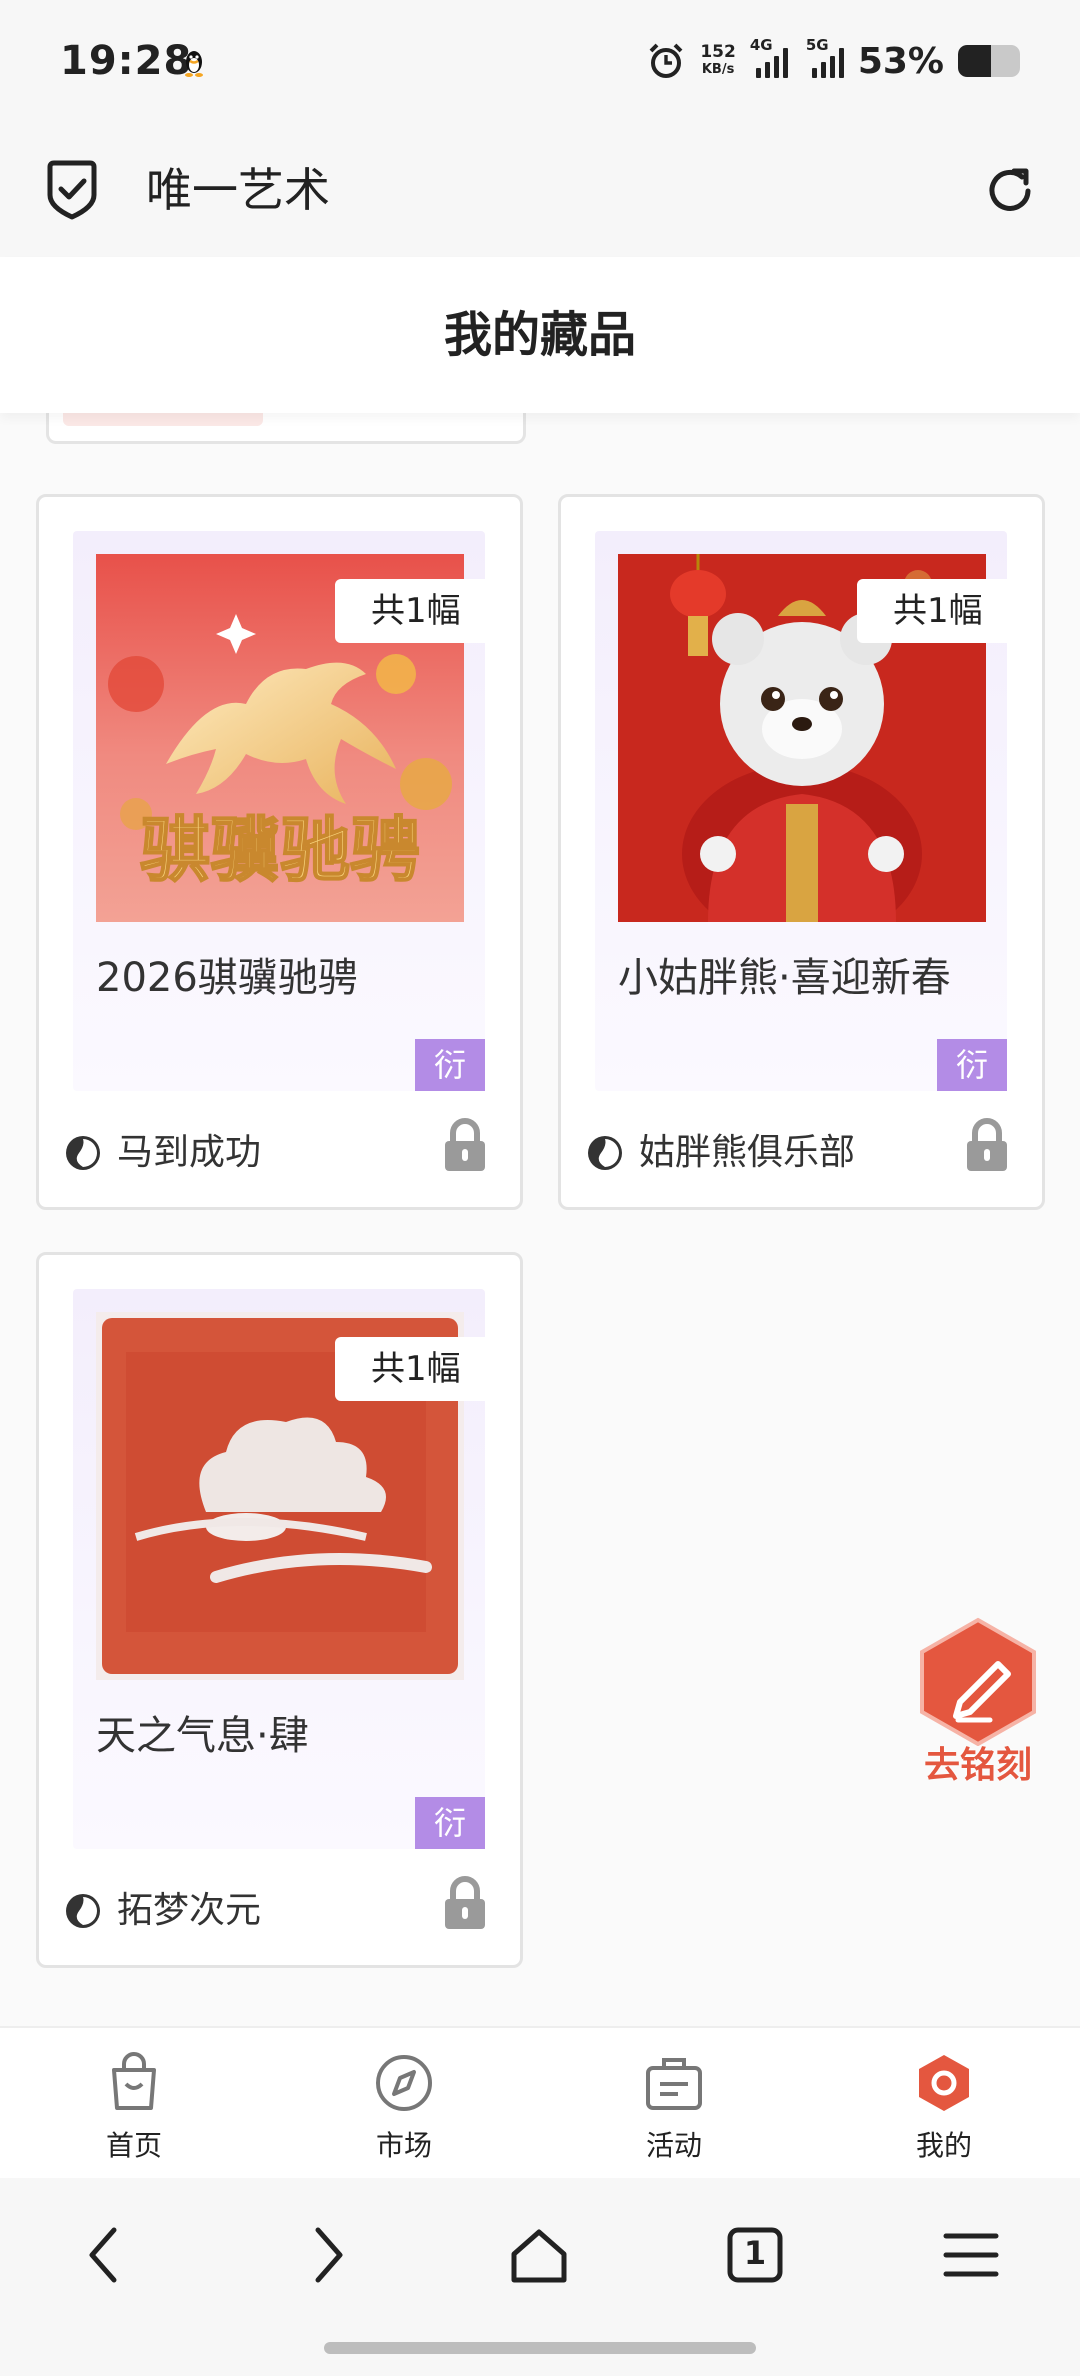 Image resolution: width=1080 pixels, height=2376 pixels. What do you see at coordinates (72, 190) in the screenshot?
I see `shield-check-icon` at bounding box center [72, 190].